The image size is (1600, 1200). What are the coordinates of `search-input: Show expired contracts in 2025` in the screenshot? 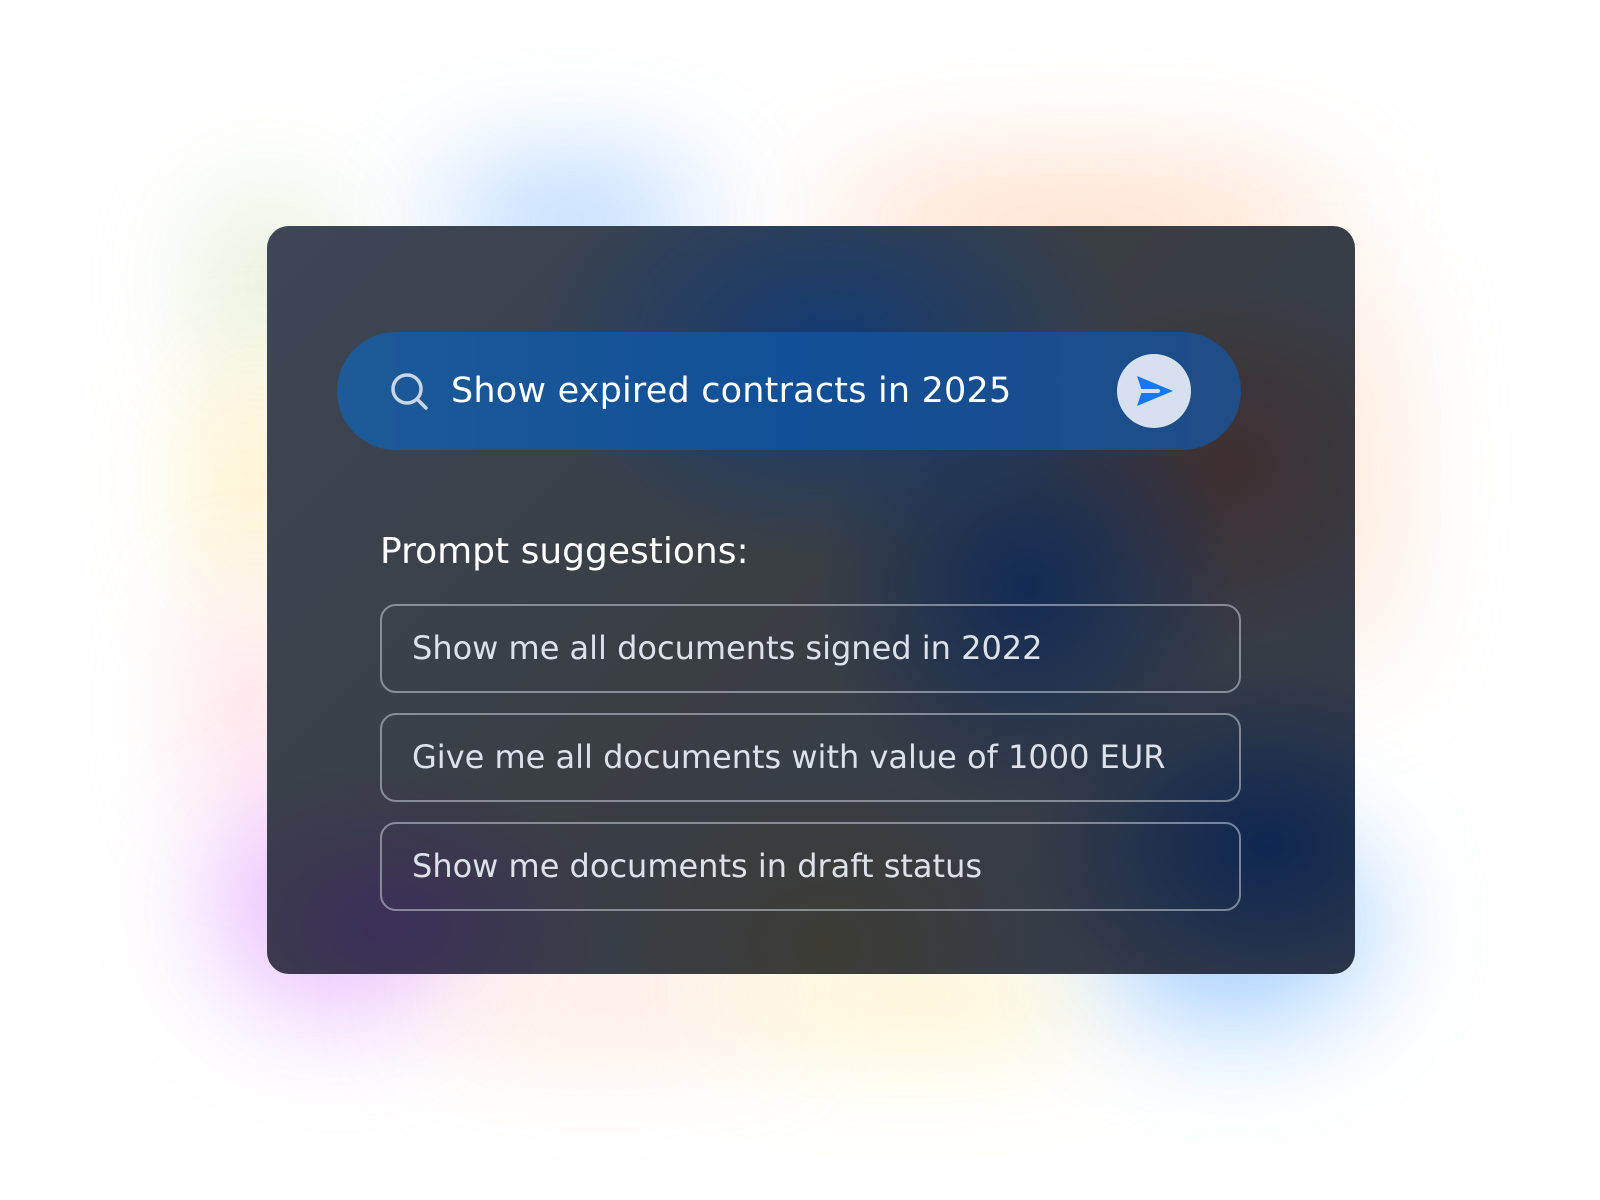 It's located at (731, 391).